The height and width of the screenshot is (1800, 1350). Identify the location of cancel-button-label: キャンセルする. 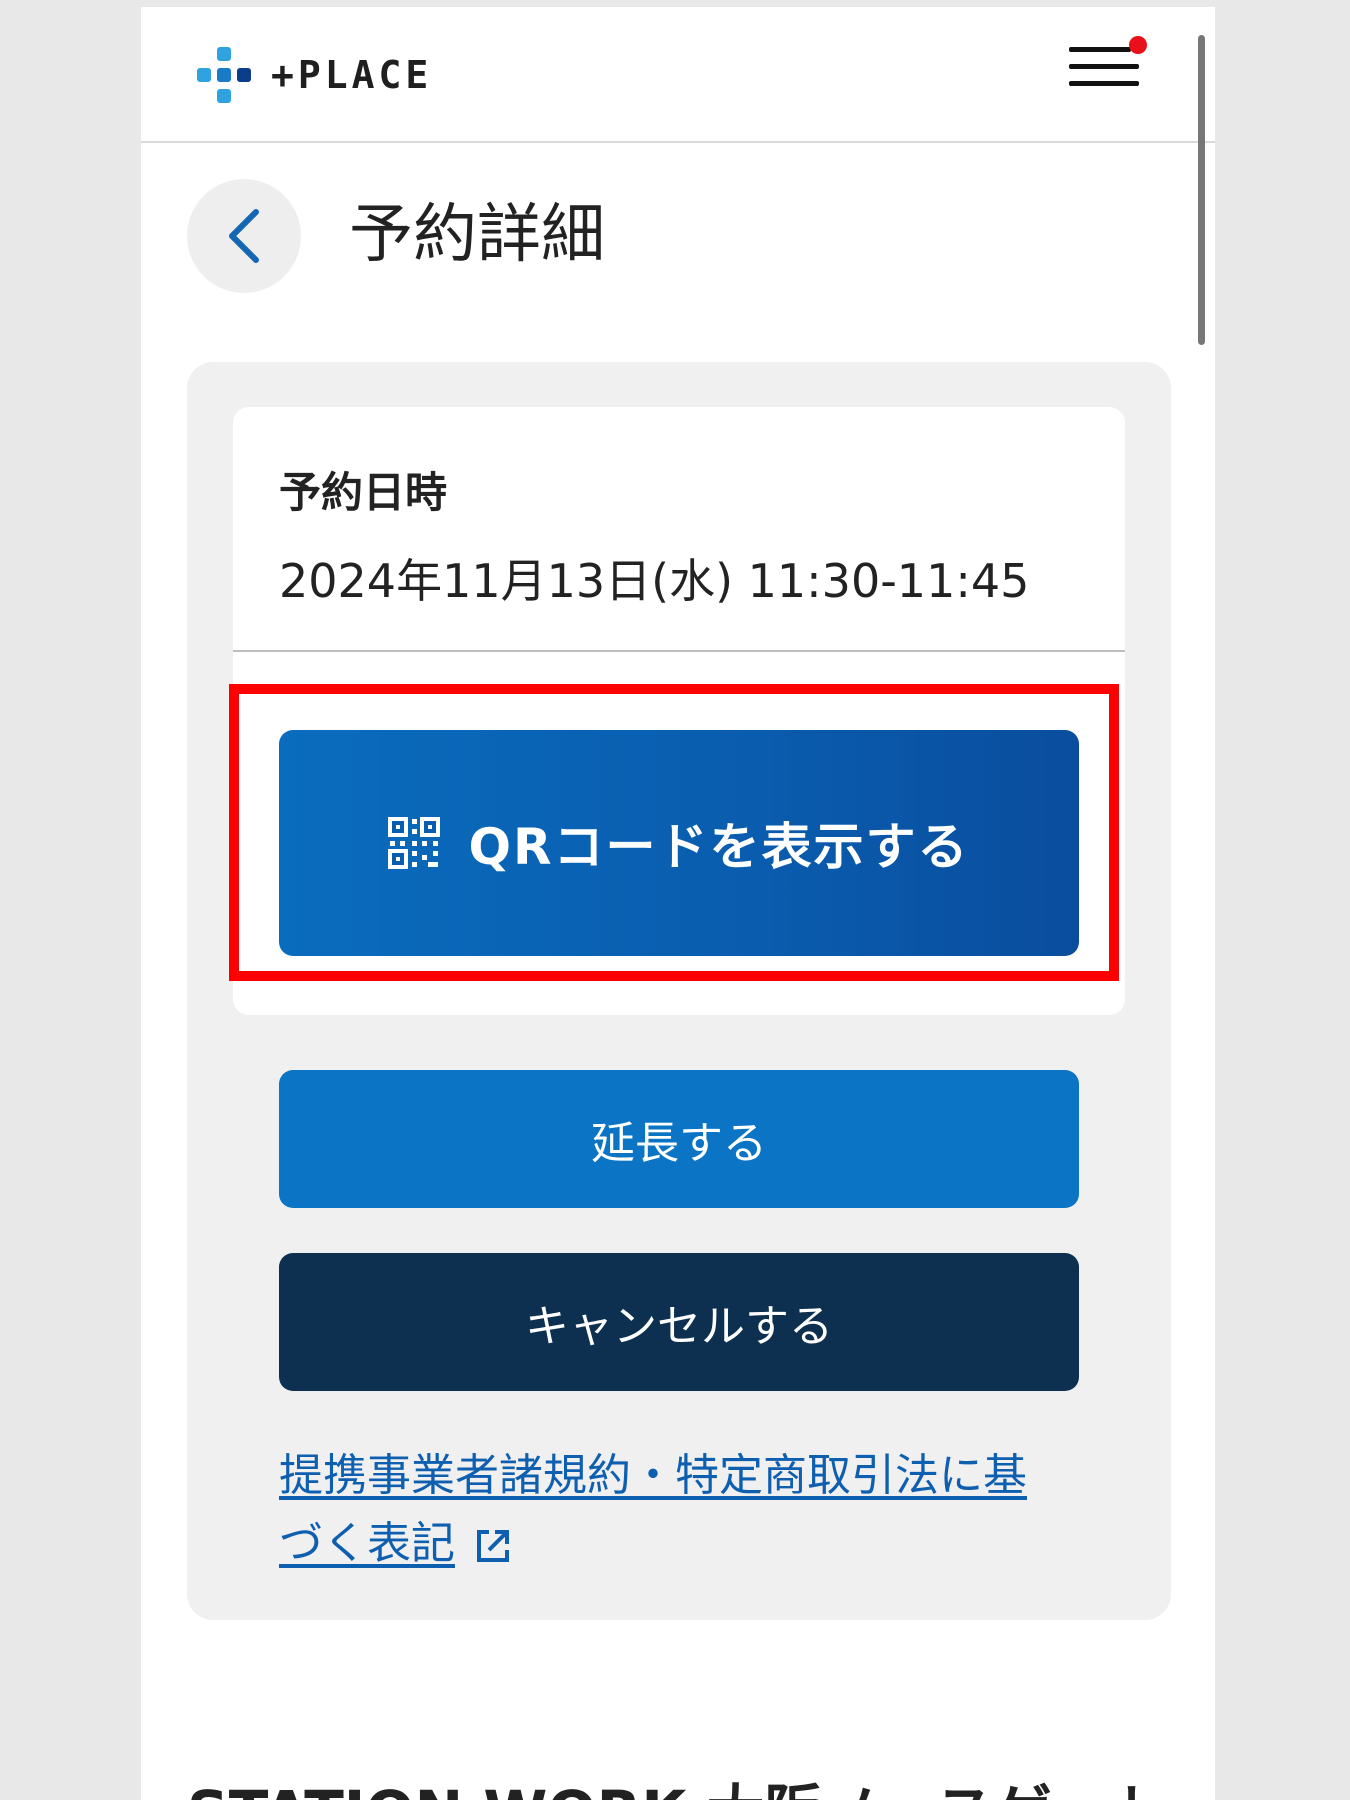
(679, 1326).